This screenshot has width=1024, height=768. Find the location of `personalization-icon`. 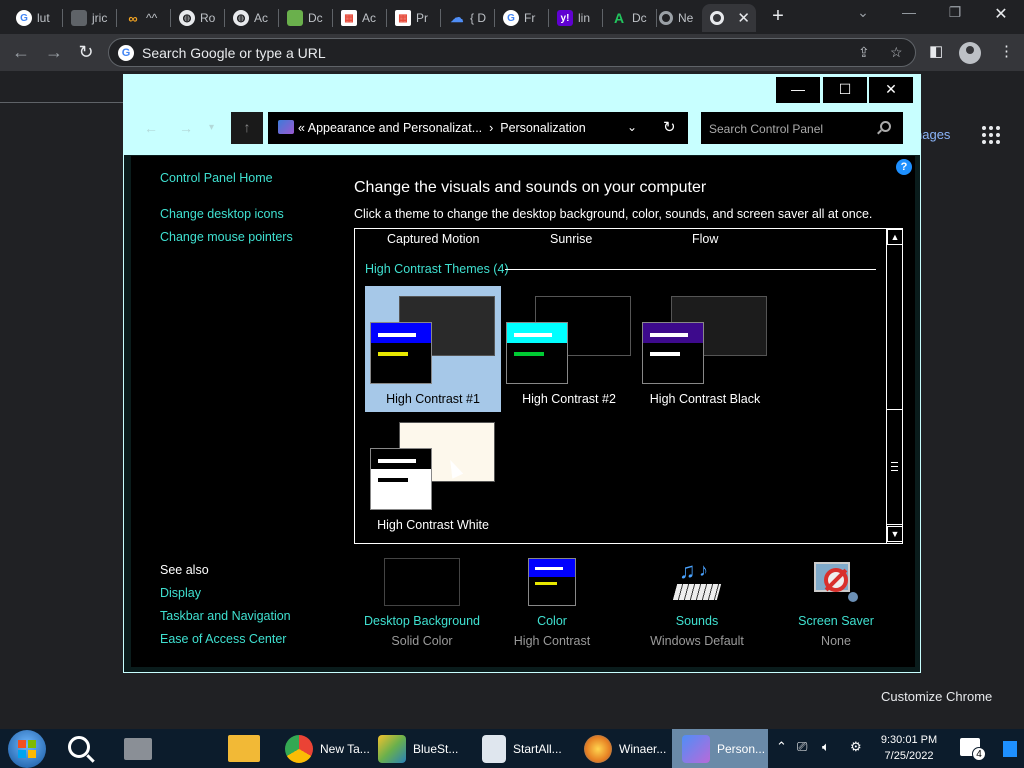

personalization-icon is located at coordinates (696, 748).